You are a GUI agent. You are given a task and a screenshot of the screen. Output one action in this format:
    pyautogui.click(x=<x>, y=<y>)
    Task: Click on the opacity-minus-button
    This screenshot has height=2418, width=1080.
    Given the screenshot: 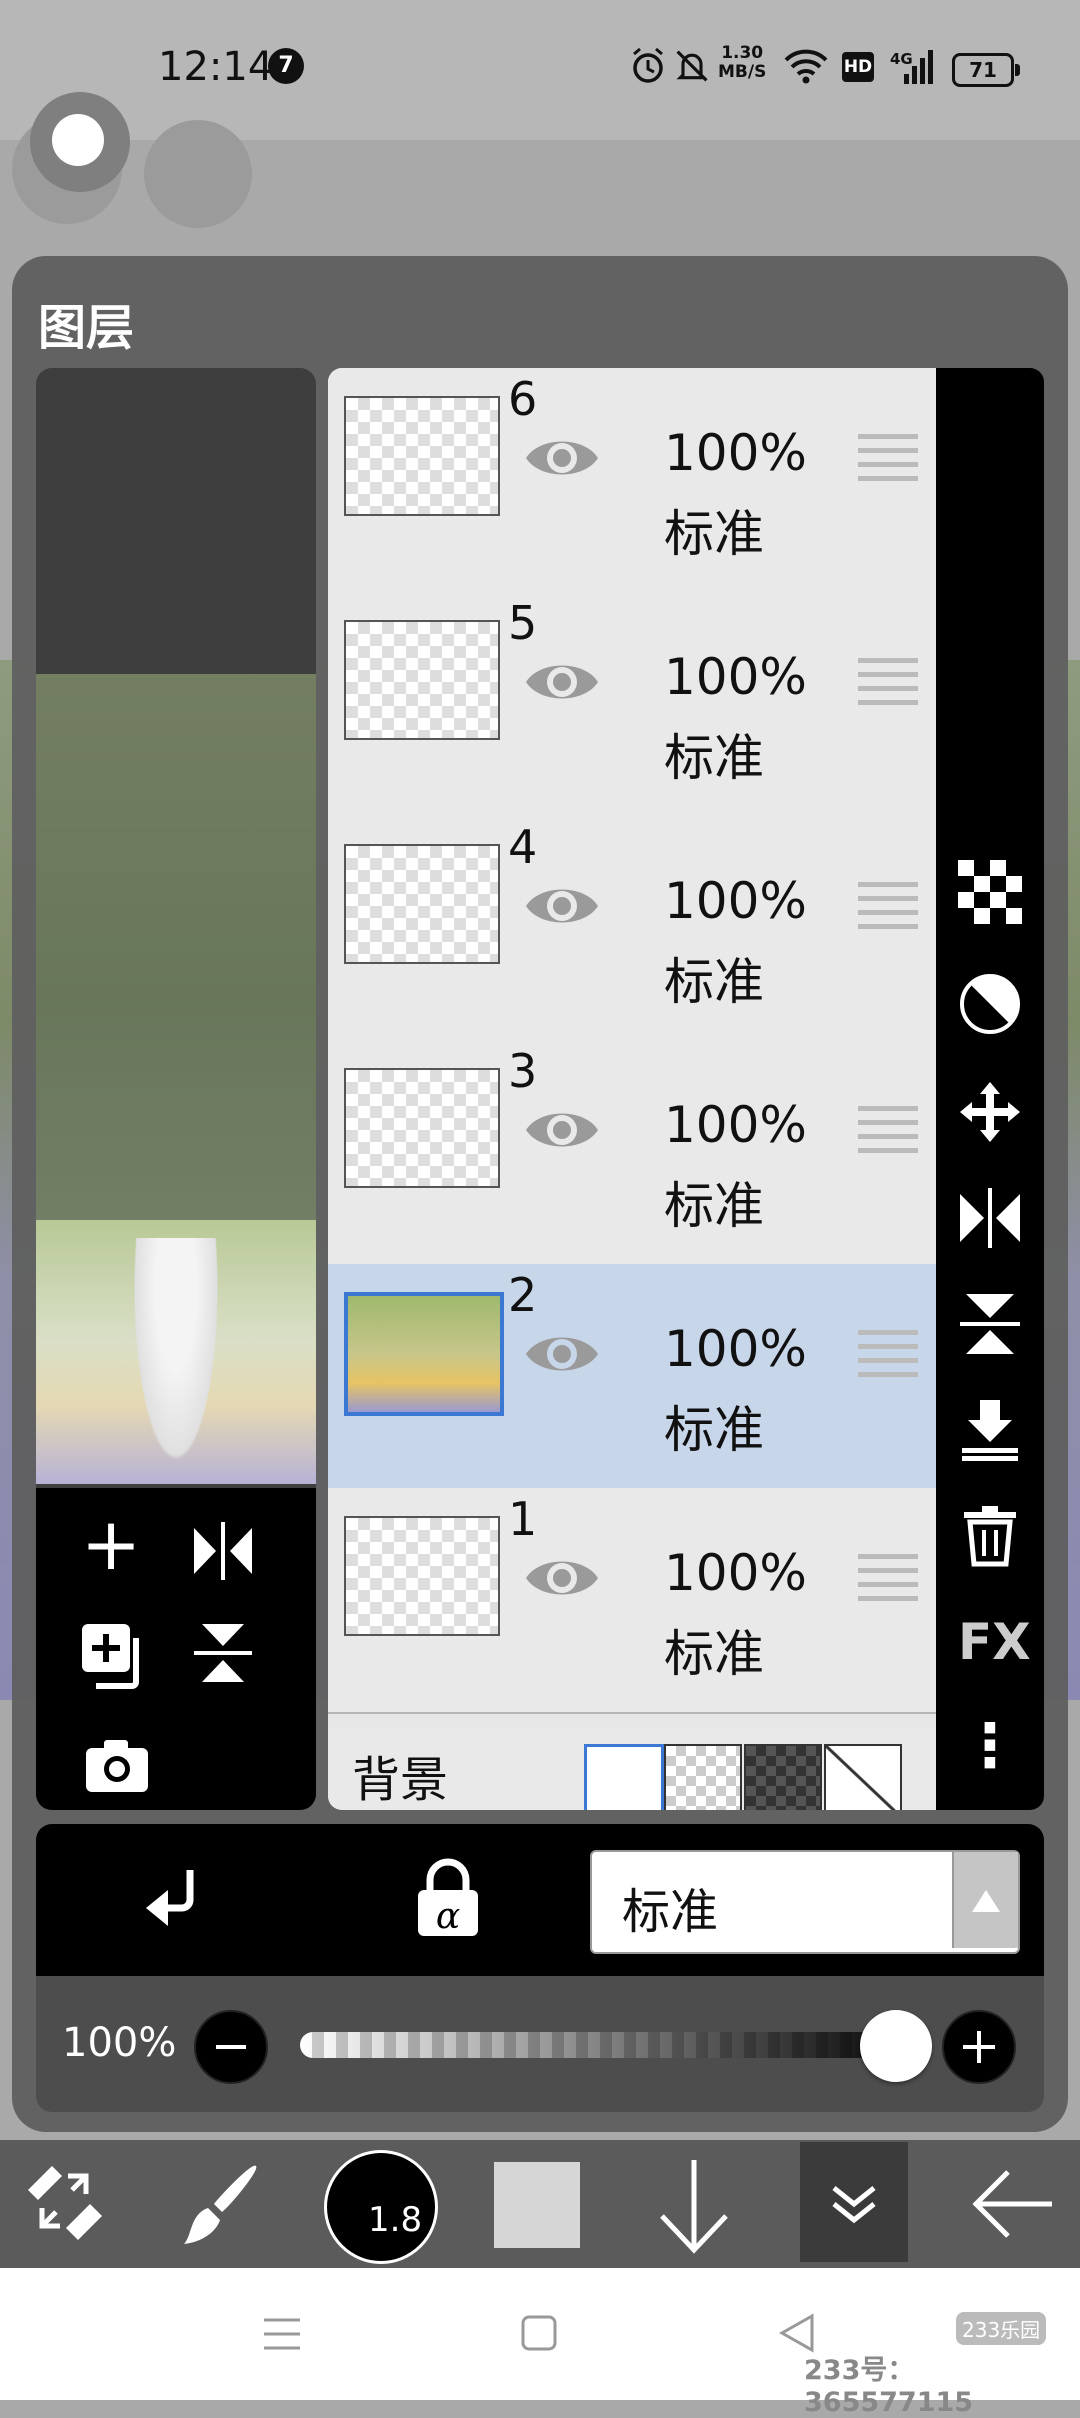 What is the action you would take?
    pyautogui.click(x=231, y=2047)
    